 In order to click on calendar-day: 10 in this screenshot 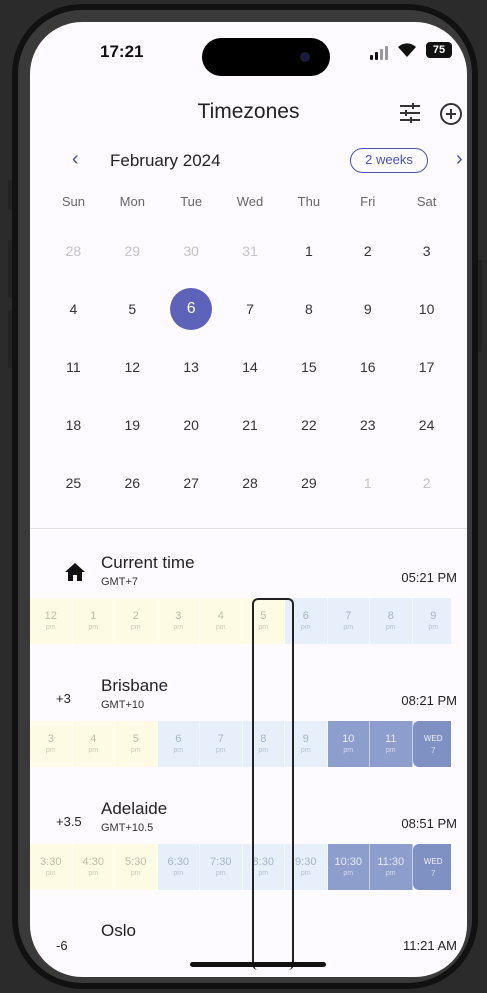, I will do `click(426, 309)`.